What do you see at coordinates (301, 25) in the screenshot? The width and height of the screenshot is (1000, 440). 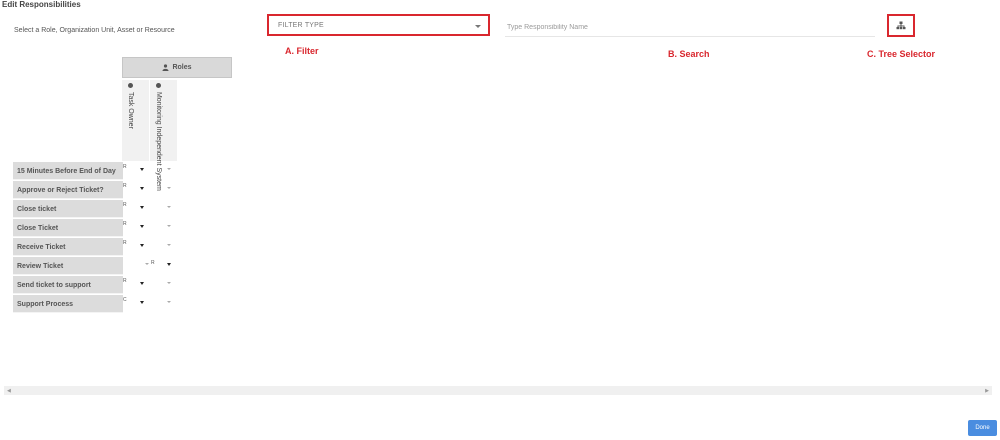 I see `filter-type-label: FILTER TYPE` at bounding box center [301, 25].